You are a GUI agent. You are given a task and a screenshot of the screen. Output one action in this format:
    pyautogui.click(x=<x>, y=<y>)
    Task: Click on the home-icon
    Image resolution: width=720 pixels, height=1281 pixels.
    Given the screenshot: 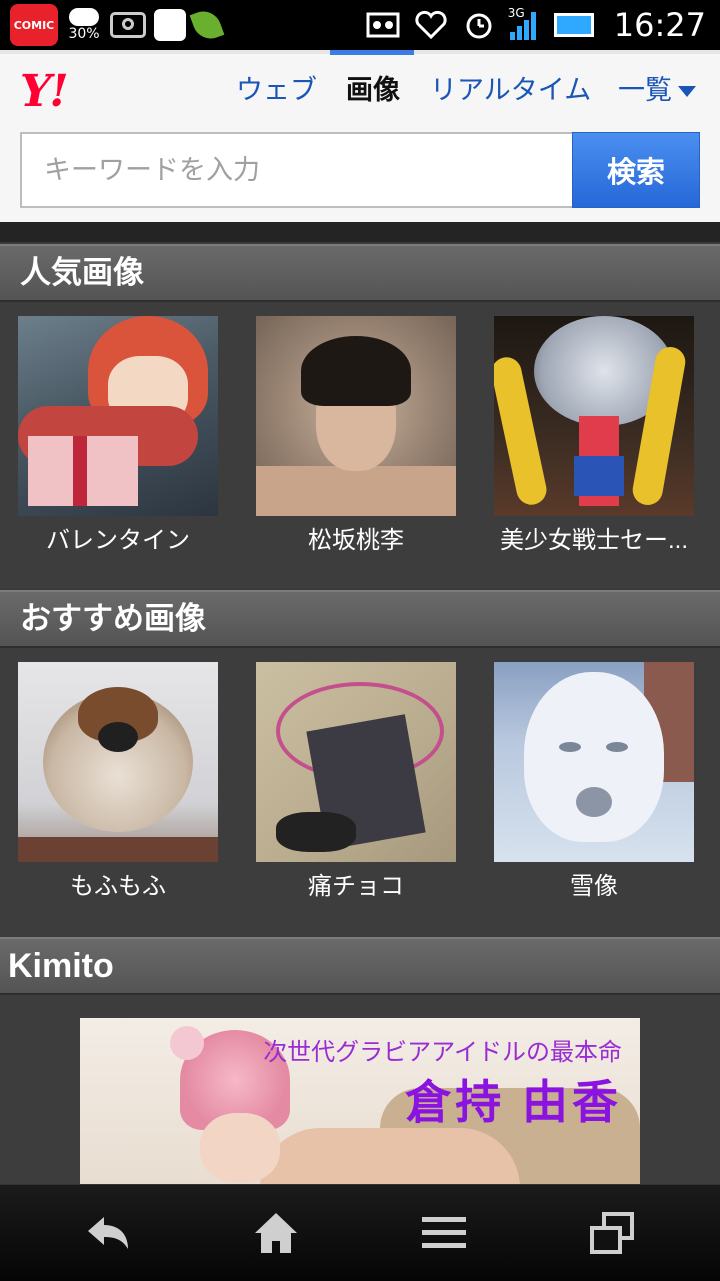 What is the action you would take?
    pyautogui.click(x=276, y=1233)
    